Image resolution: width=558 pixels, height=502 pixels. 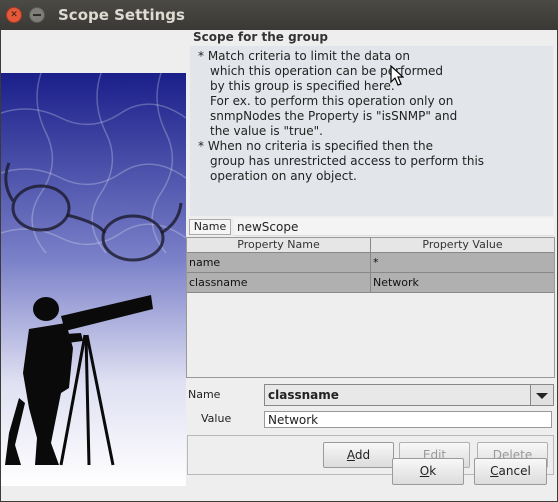 I want to click on table-row-value-cell: *, so click(x=462, y=263).